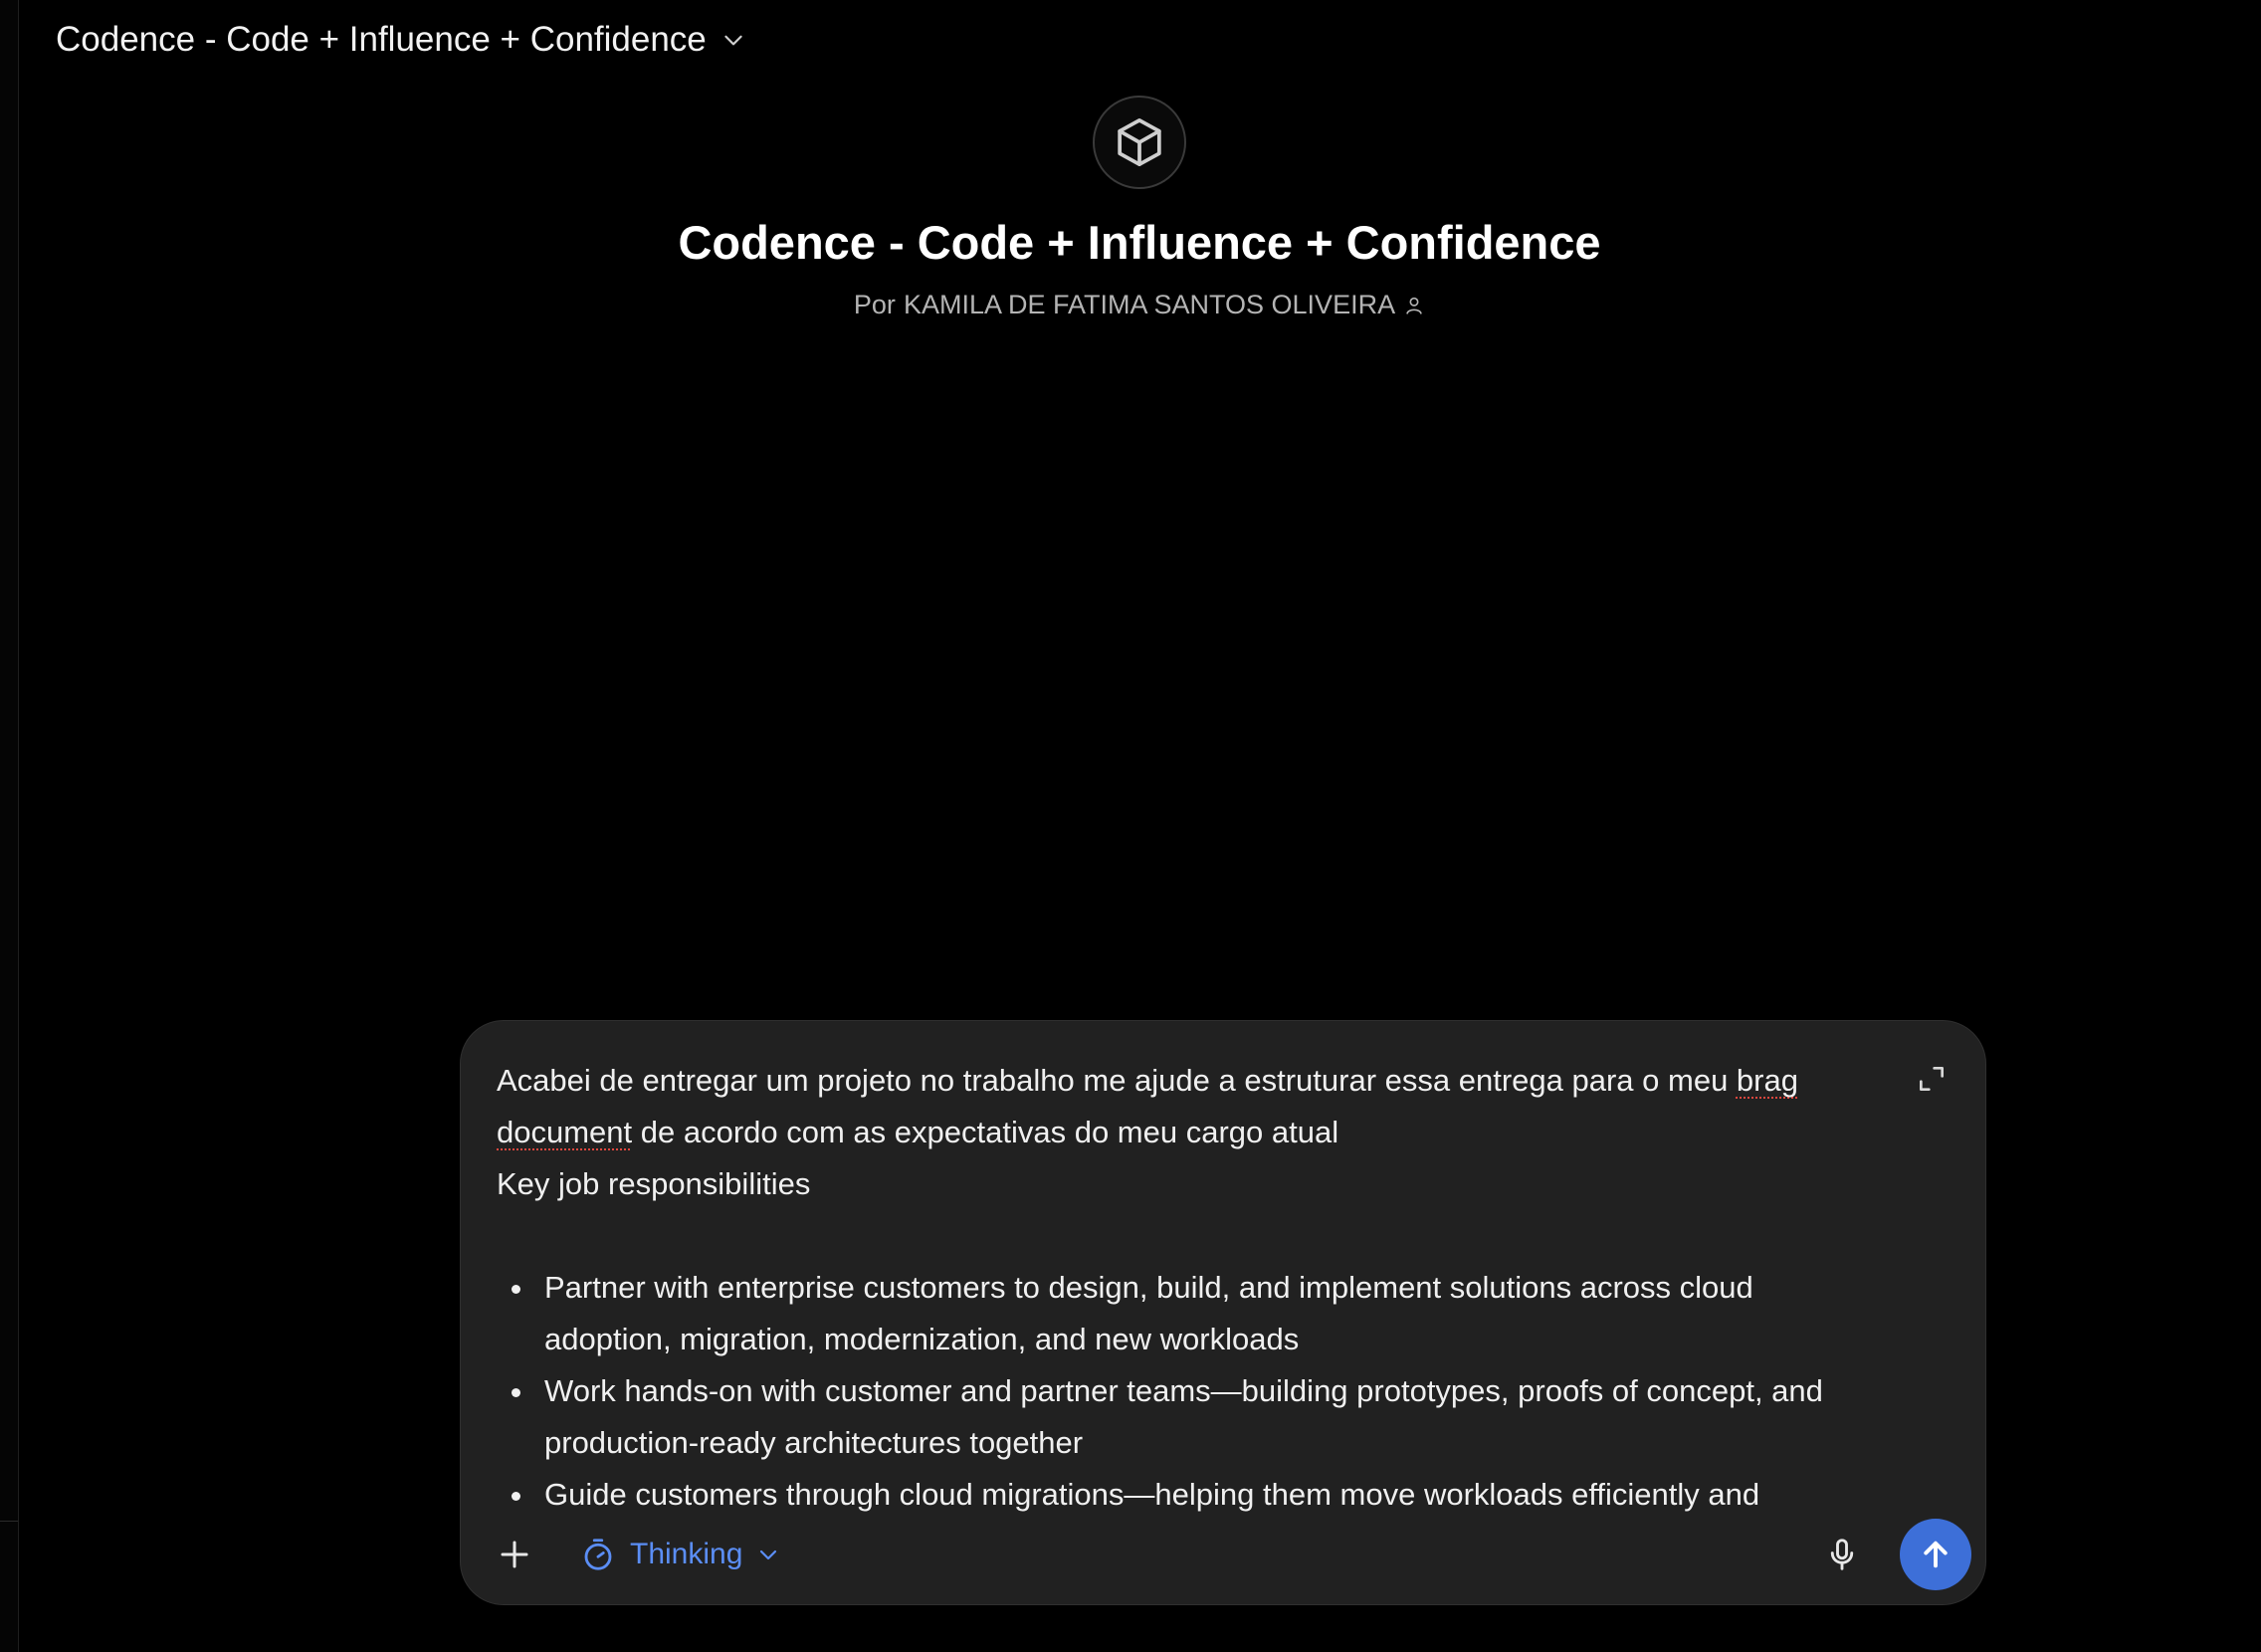  I want to click on send-button, so click(1936, 1554).